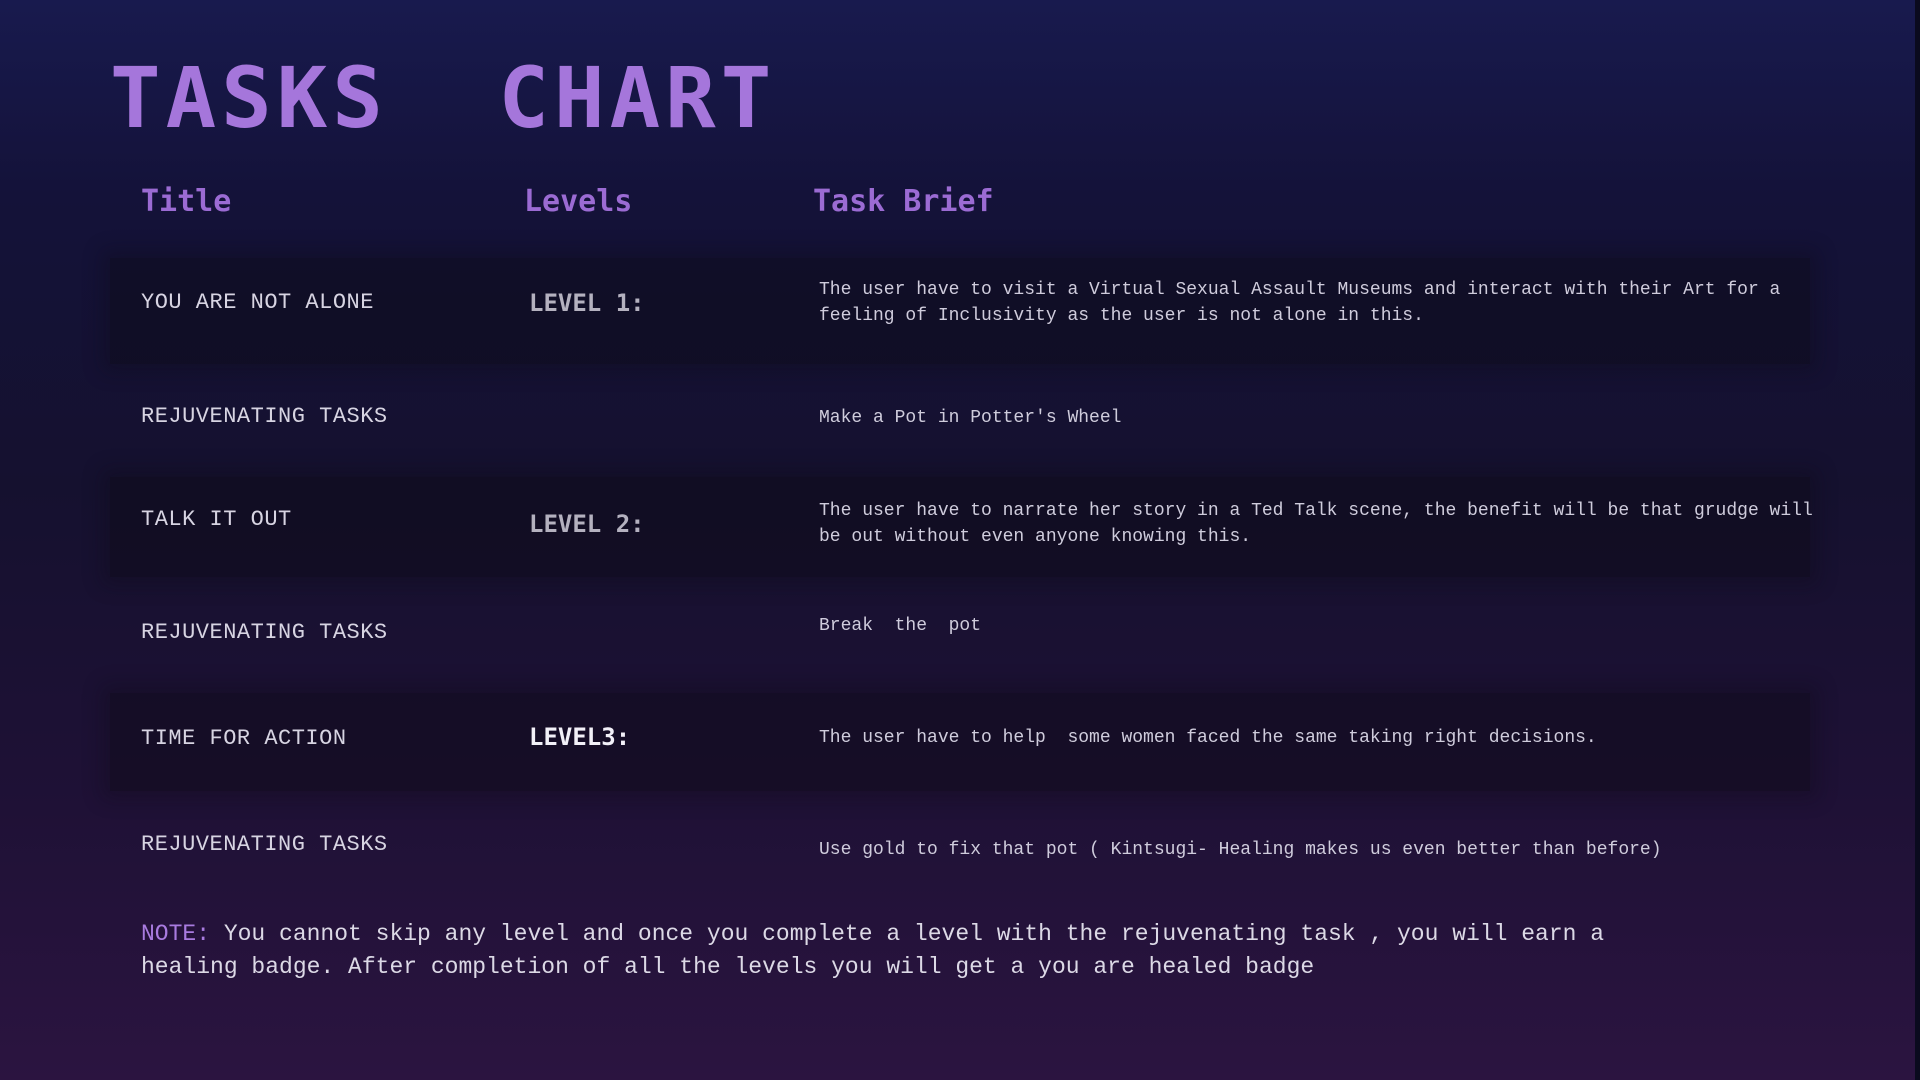 The height and width of the screenshot is (1080, 1920). What do you see at coordinates (1917, 540) in the screenshot?
I see `slide-right-edge` at bounding box center [1917, 540].